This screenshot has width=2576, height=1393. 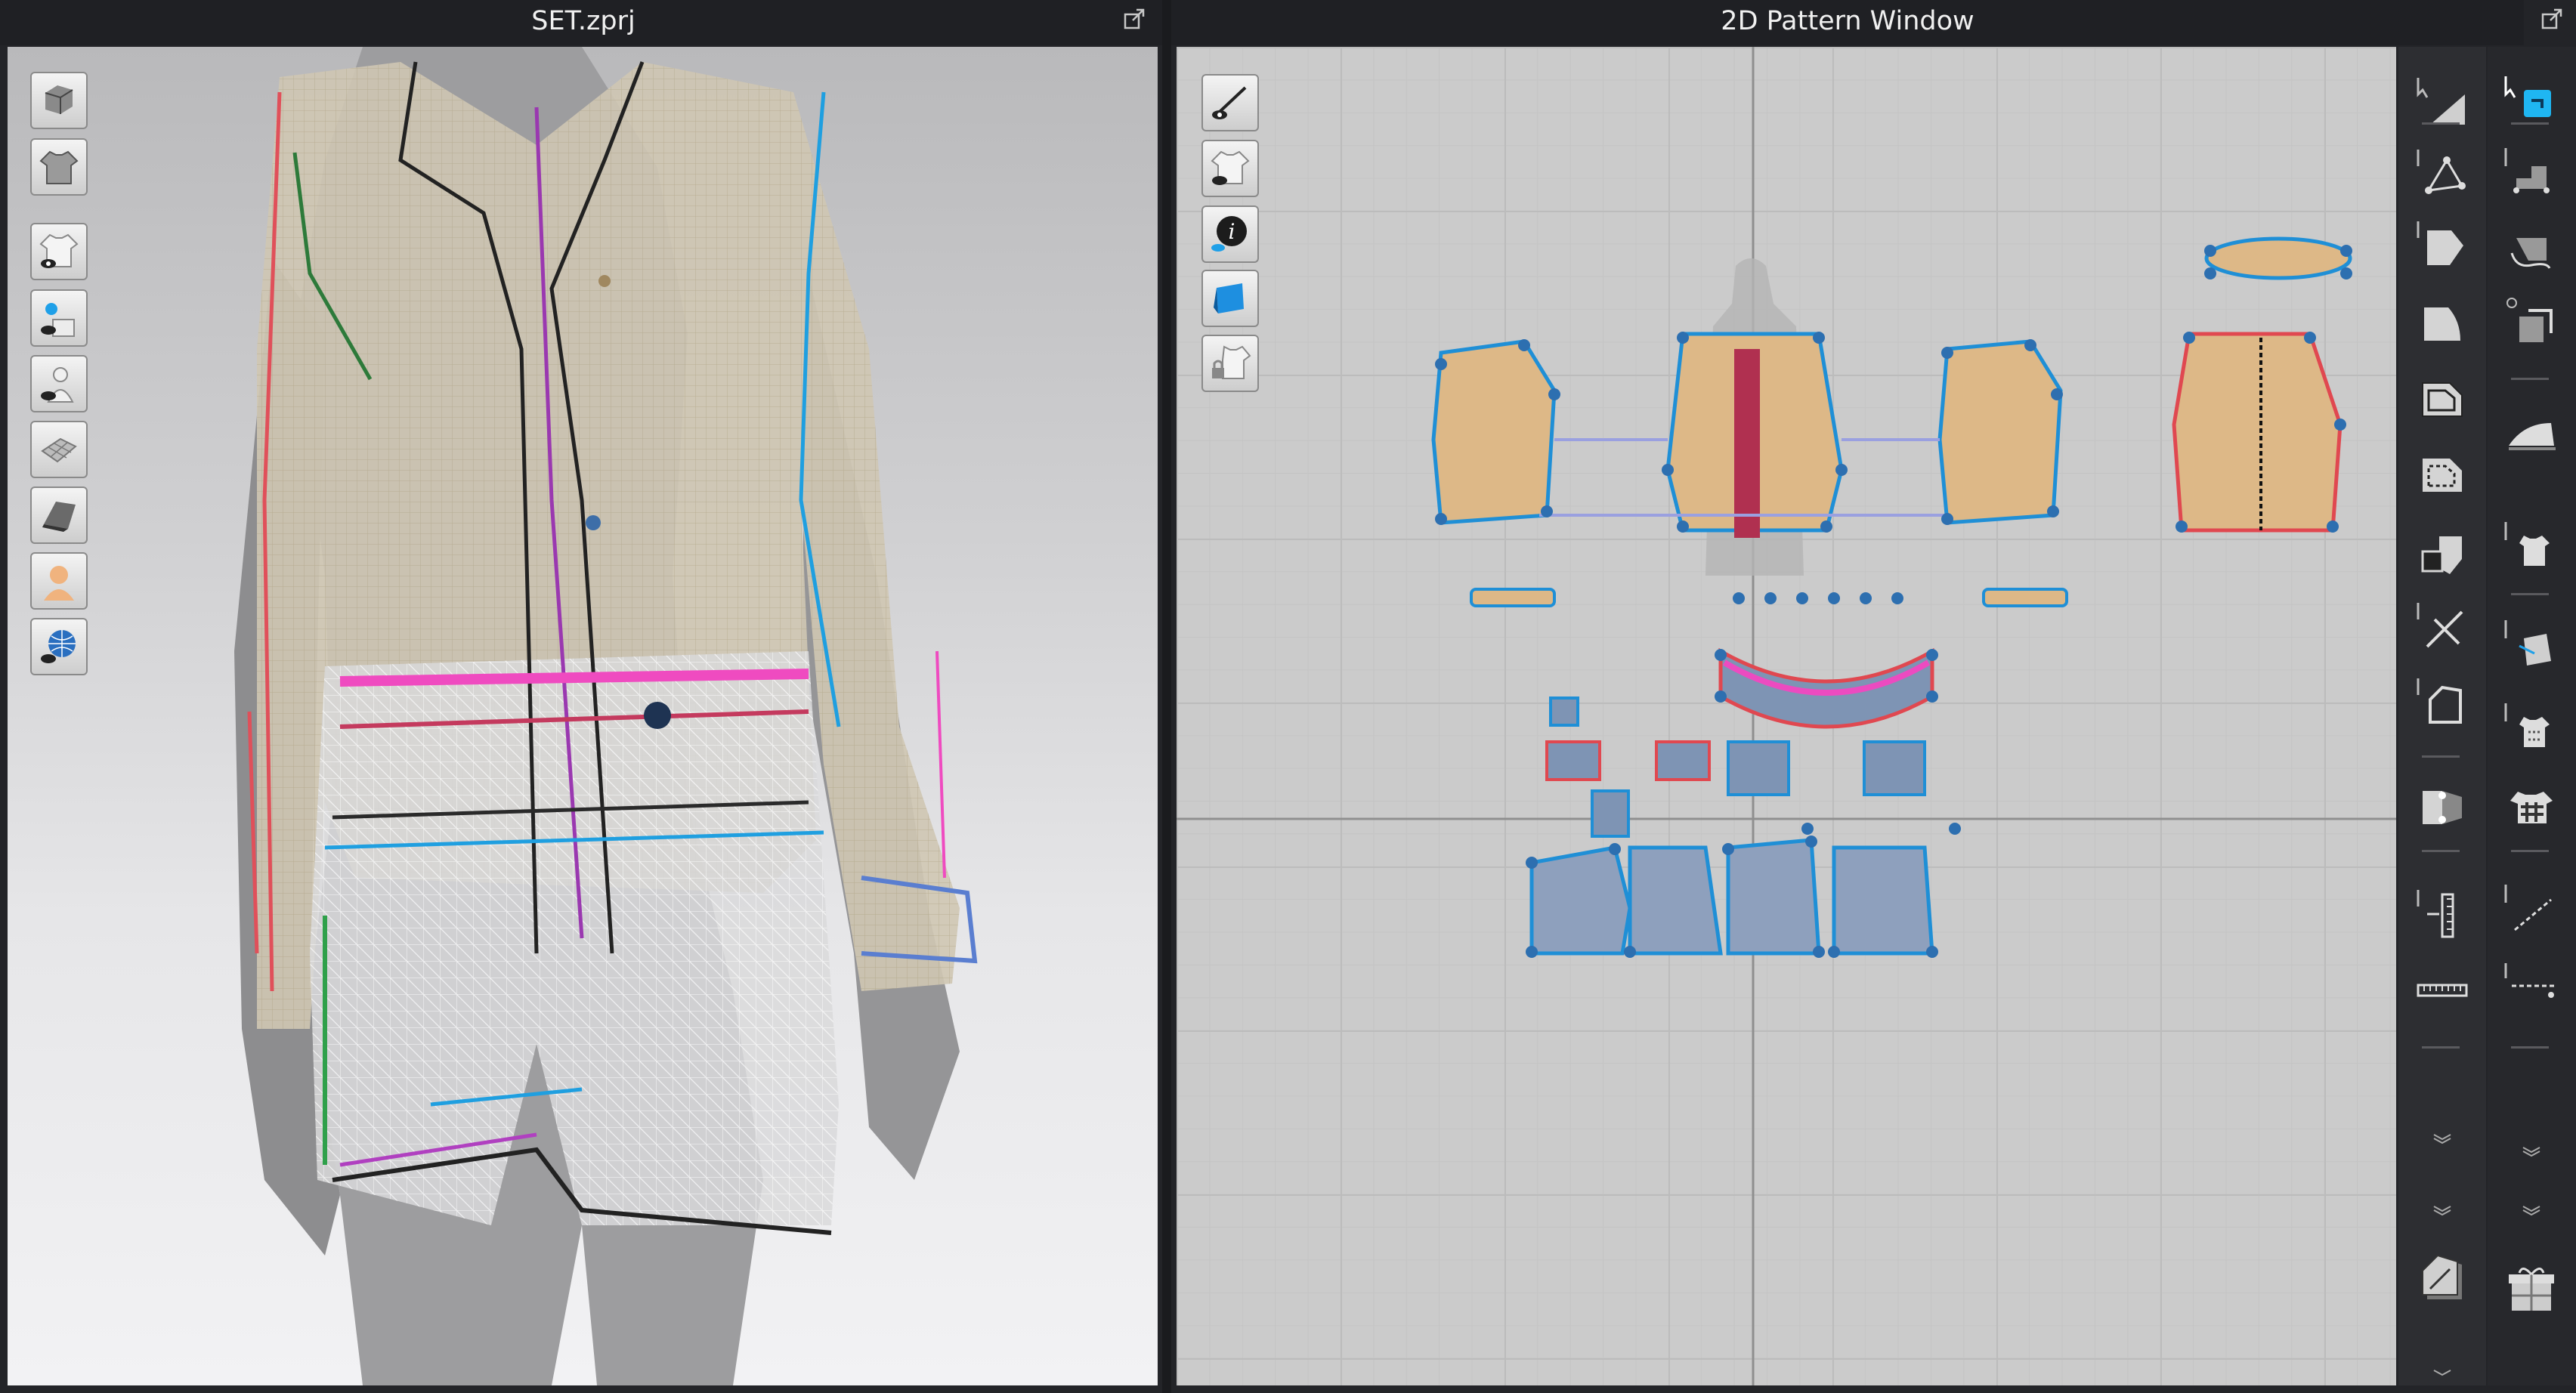 I want to click on avatar-skin-button, so click(x=59, y=581).